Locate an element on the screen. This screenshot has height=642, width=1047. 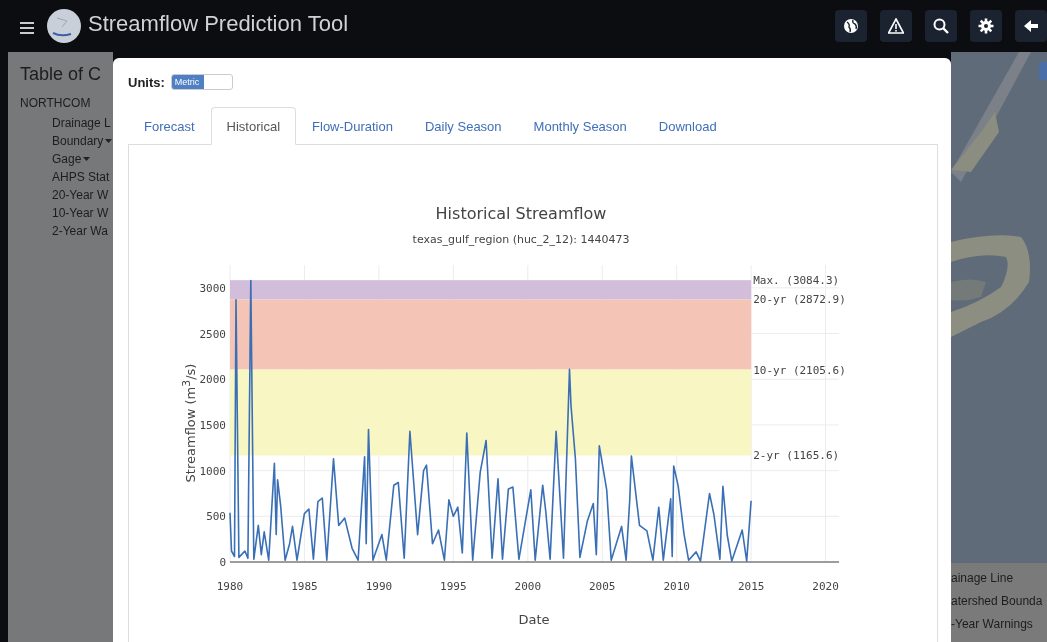
axis-tick-label: 1985 is located at coordinates (304, 586).